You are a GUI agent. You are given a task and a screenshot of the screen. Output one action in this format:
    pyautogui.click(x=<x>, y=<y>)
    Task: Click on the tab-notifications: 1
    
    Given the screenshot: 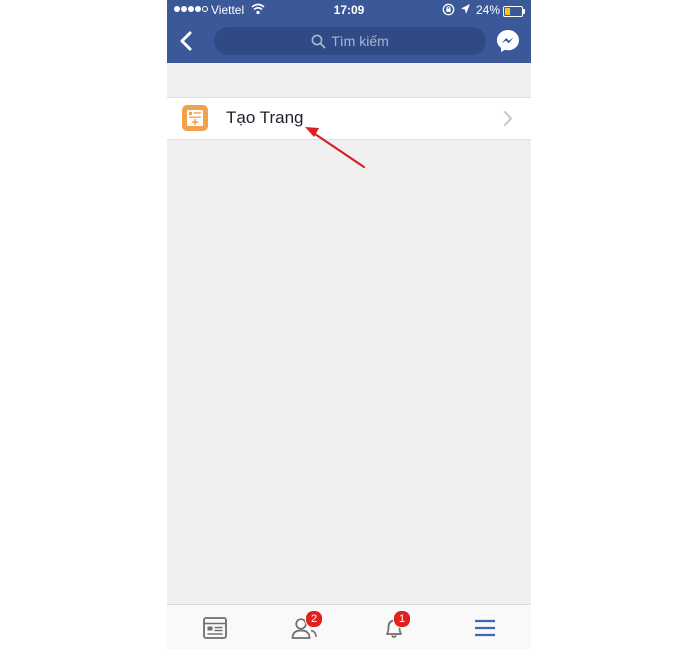 What is the action you would take?
    pyautogui.click(x=395, y=626)
    